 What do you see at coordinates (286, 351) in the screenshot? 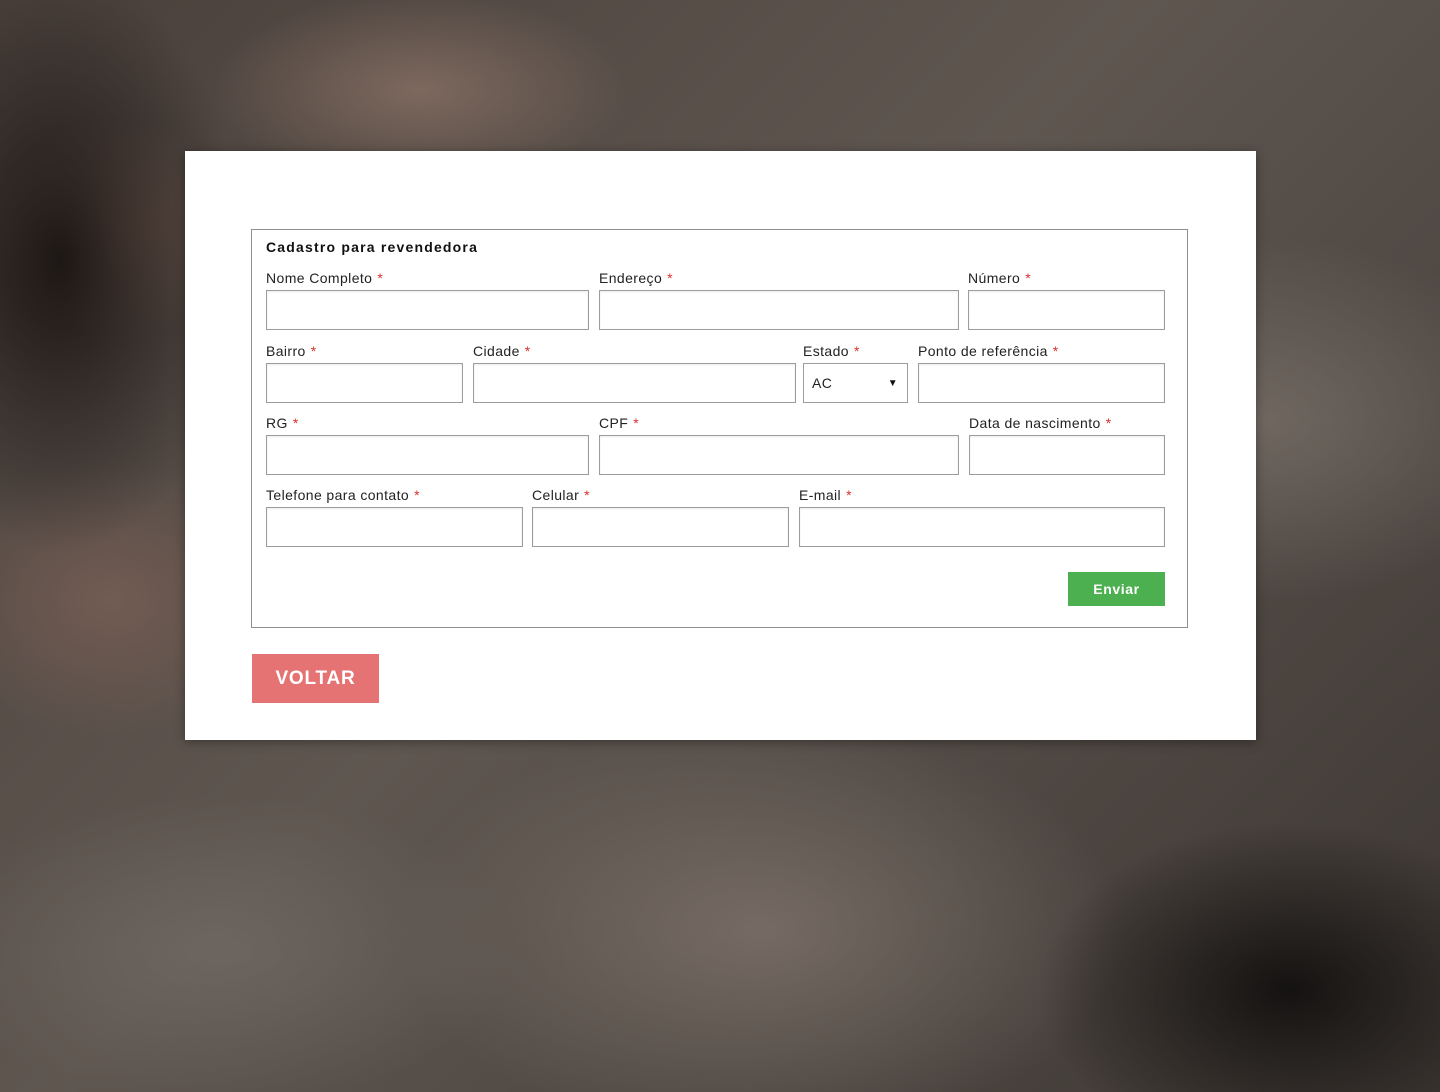
I see `label-bairro-text: Bairro` at bounding box center [286, 351].